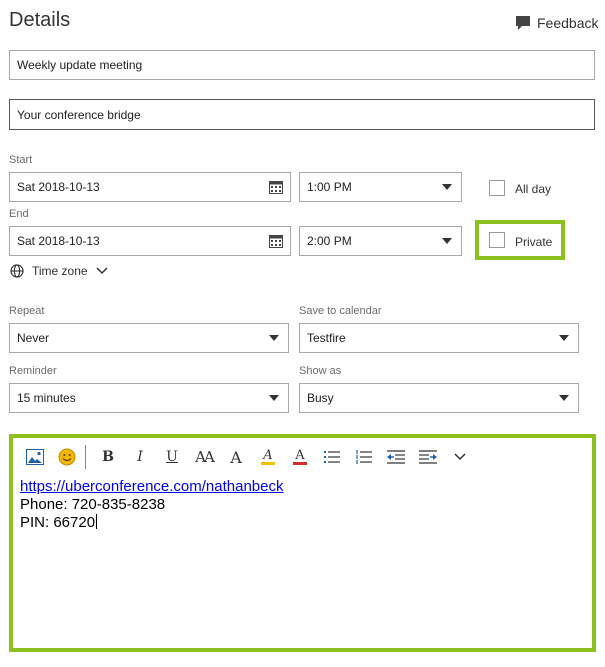 This screenshot has height=667, width=605. I want to click on highlight-icon: A, so click(268, 457).